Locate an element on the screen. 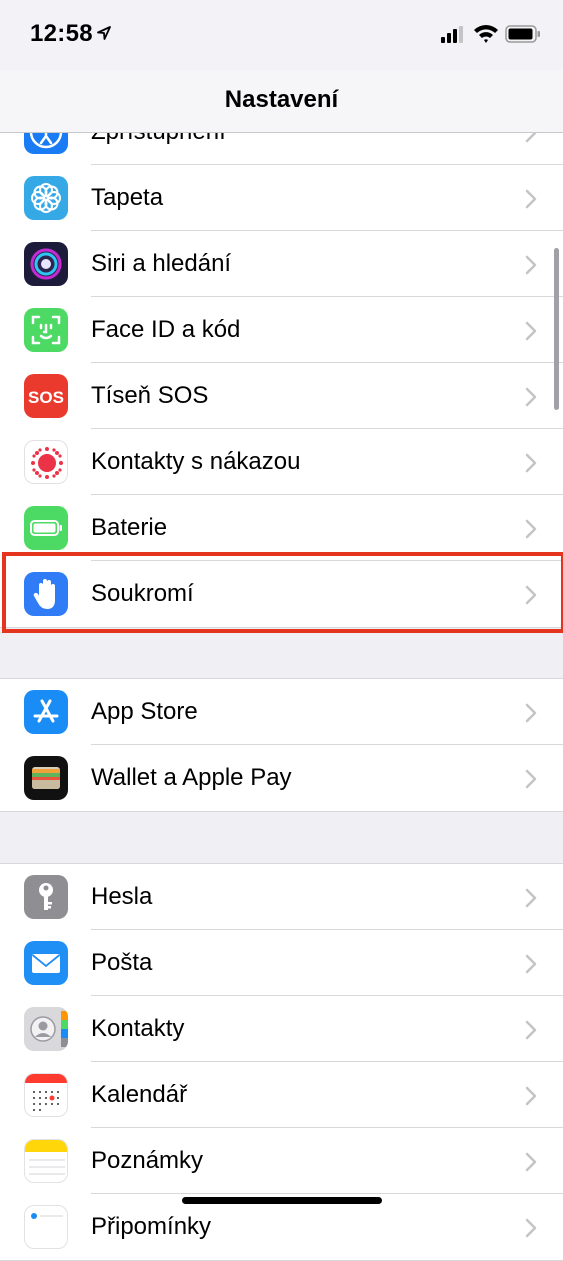  settings-row-exposure: Kontakty s nákazou is located at coordinates (281, 462).